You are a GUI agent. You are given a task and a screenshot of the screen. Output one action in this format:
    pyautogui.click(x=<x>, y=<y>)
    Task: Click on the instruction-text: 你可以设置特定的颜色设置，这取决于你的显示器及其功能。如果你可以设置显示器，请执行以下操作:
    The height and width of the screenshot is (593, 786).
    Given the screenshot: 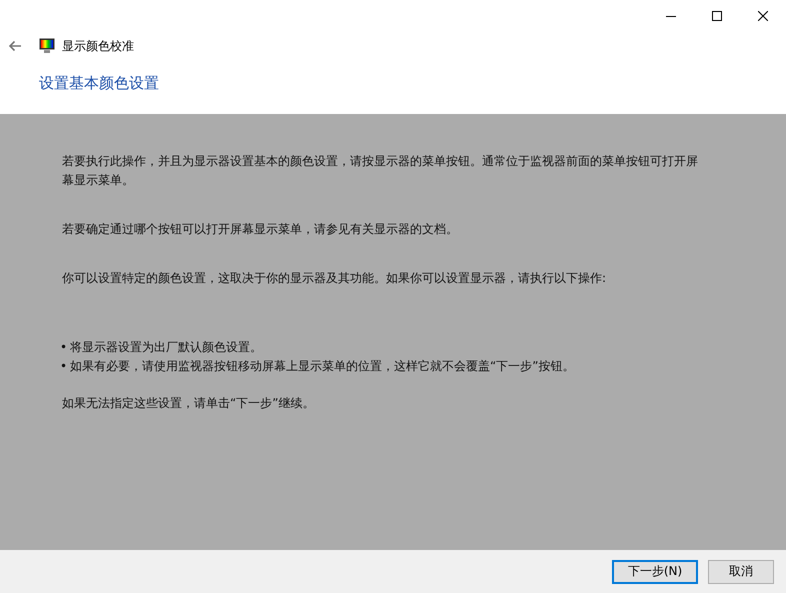 What is the action you would take?
    pyautogui.click(x=335, y=278)
    